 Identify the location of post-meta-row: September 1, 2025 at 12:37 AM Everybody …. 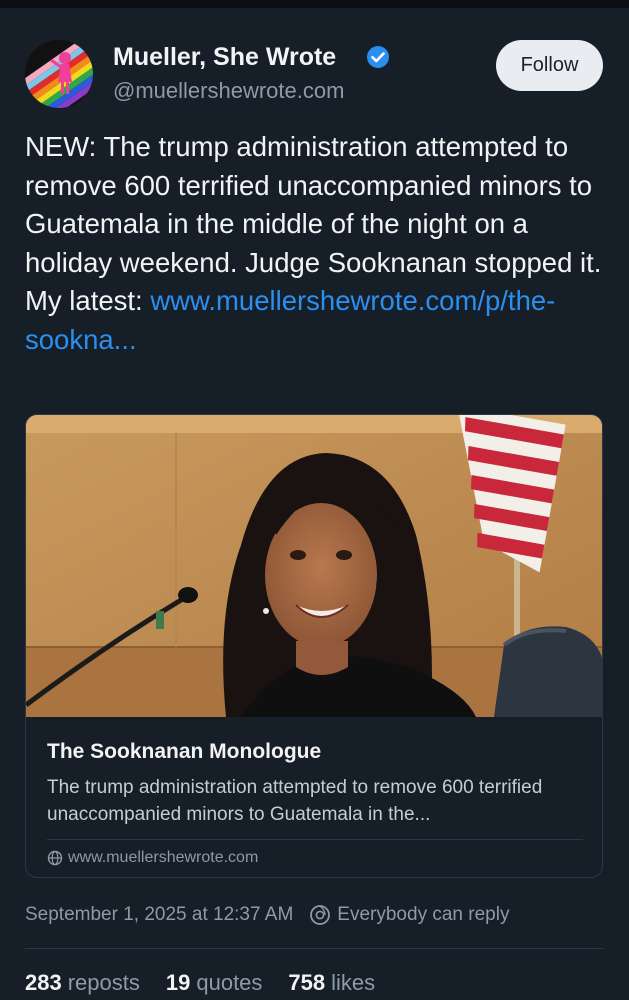
(267, 915).